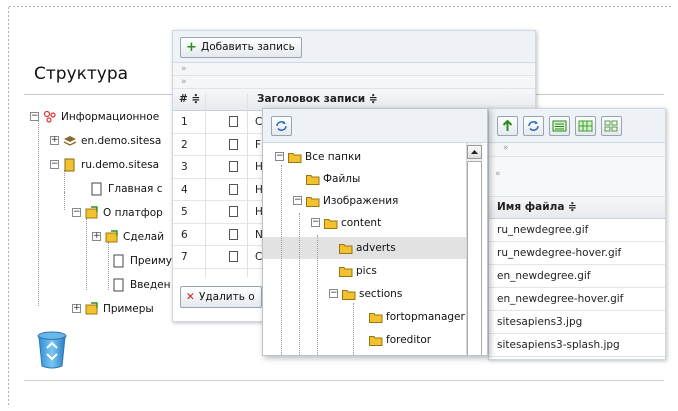 This screenshot has width=678, height=411. I want to click on folder-label: adverts, so click(376, 248).